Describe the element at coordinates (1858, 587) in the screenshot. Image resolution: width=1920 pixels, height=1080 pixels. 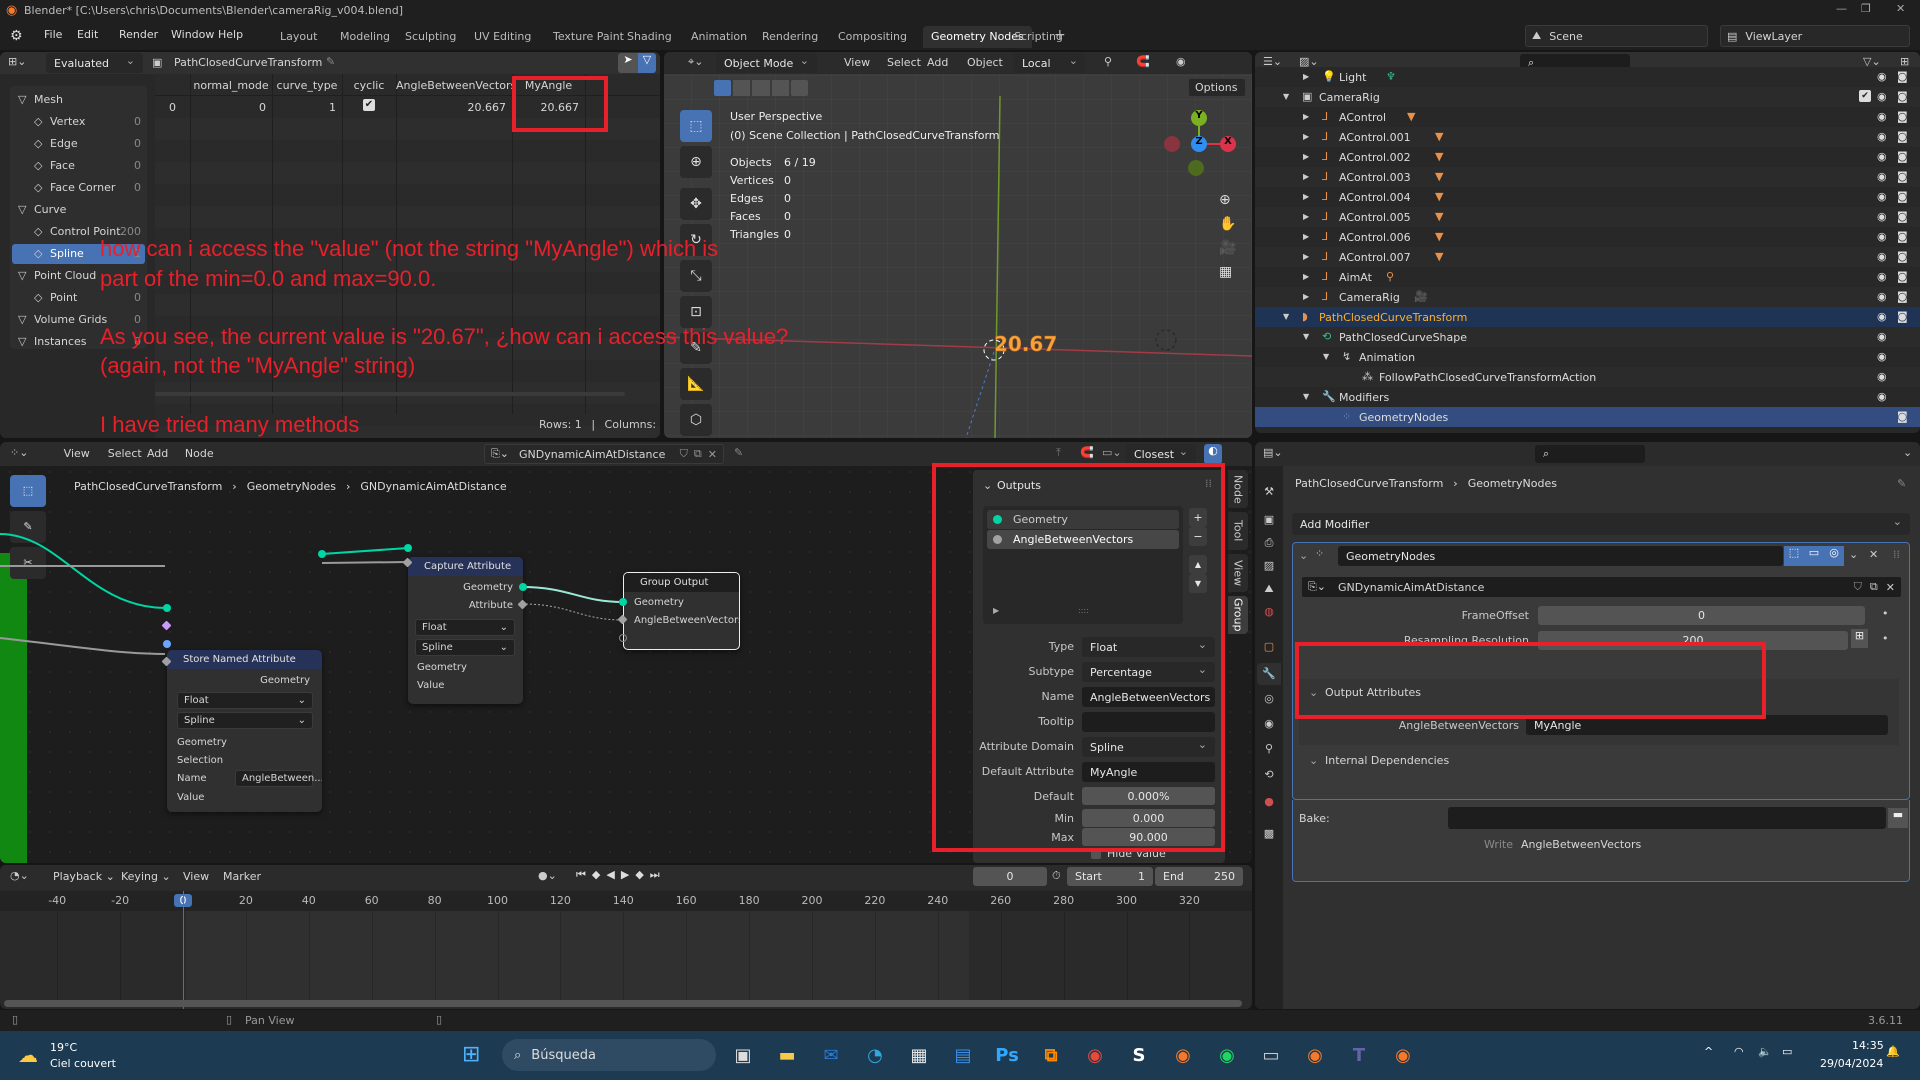
I see `fake-user-icon: ⛉` at that location.